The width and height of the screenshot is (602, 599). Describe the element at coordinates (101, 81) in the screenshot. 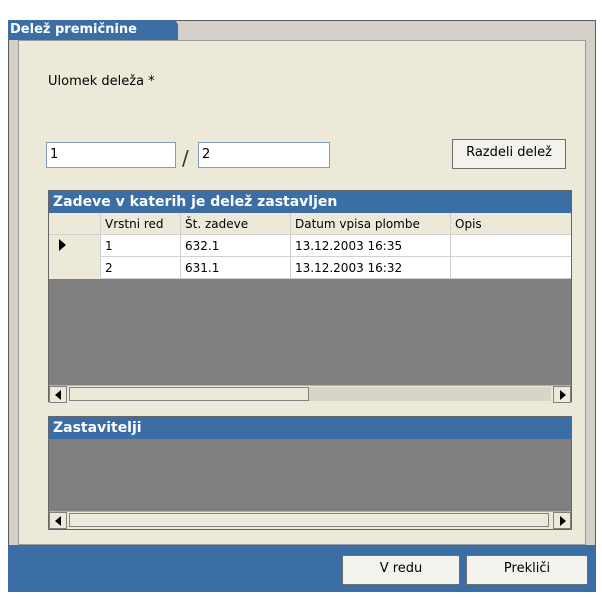

I see `fraction-label: Ulomek deleža *` at that location.